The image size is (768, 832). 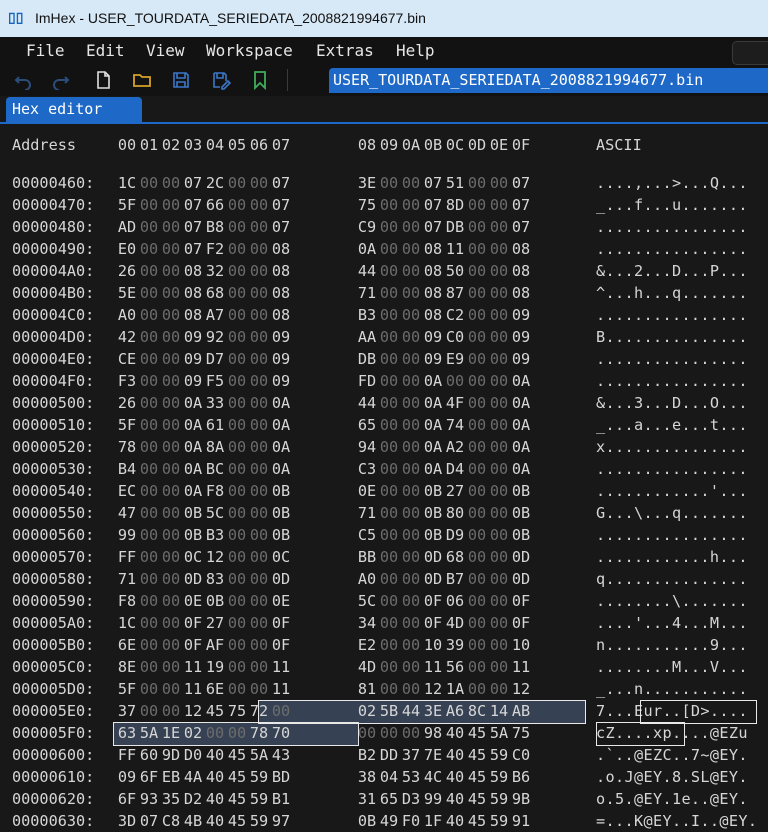 What do you see at coordinates (193, 601) in the screenshot?
I see `byte-cell: 0E` at bounding box center [193, 601].